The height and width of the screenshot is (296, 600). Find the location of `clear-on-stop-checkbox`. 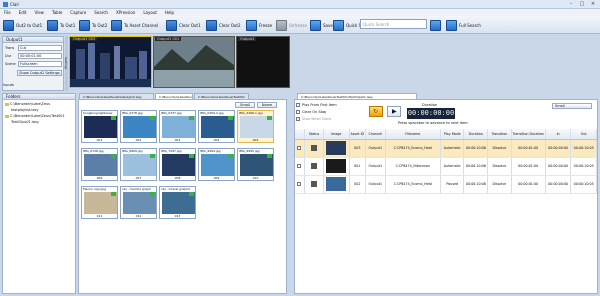

clear-on-stop-checkbox is located at coordinates (298, 112).